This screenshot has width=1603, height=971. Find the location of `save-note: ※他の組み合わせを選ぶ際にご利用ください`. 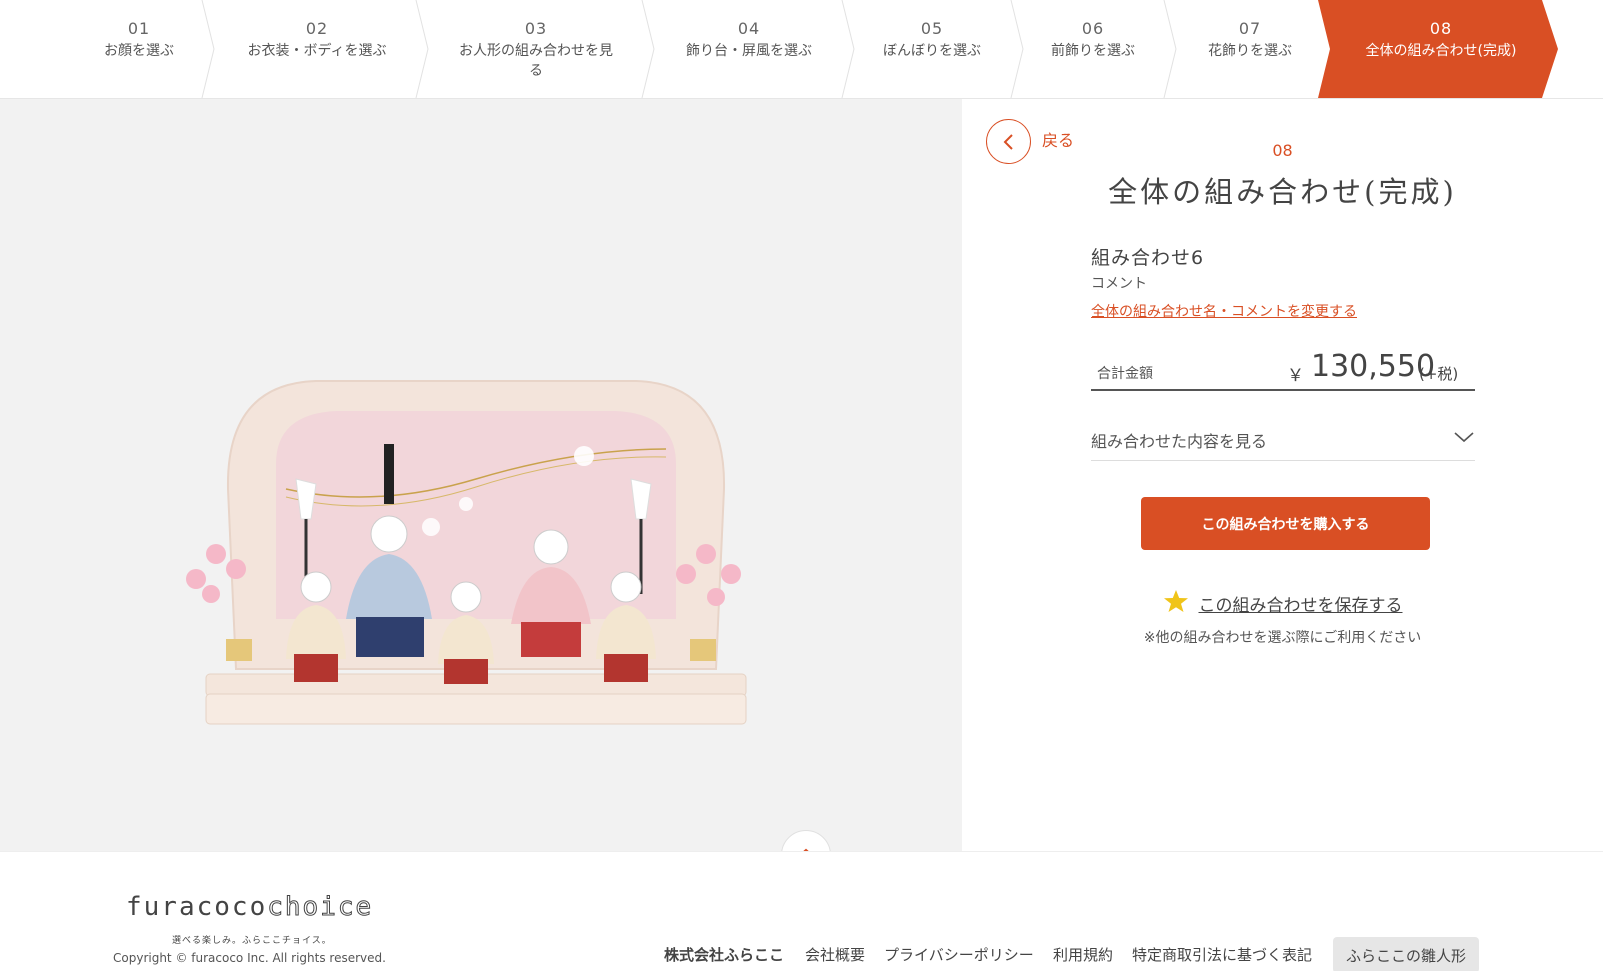

save-note: ※他の組み合わせを選ぶ際にご利用ください is located at coordinates (1282, 638).